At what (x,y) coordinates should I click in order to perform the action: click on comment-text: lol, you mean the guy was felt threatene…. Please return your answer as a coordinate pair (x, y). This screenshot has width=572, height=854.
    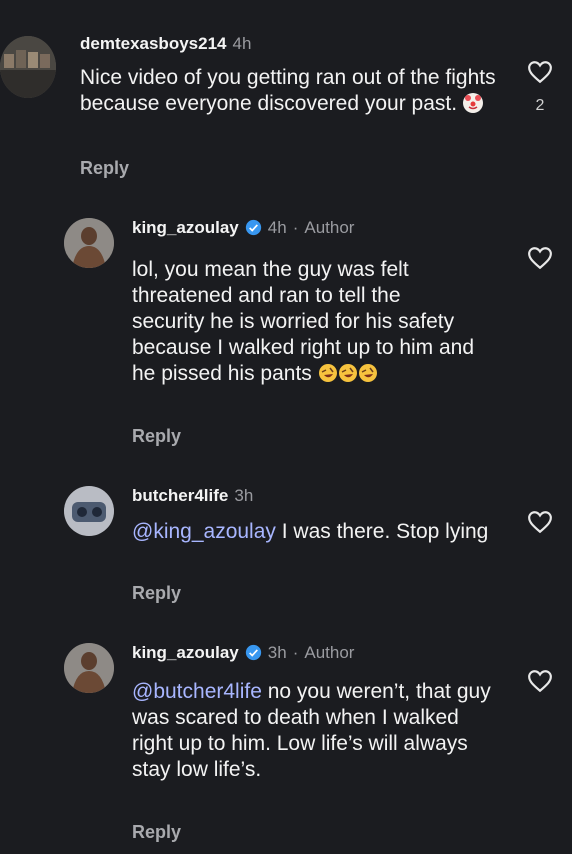
    Looking at the image, I should click on (303, 321).